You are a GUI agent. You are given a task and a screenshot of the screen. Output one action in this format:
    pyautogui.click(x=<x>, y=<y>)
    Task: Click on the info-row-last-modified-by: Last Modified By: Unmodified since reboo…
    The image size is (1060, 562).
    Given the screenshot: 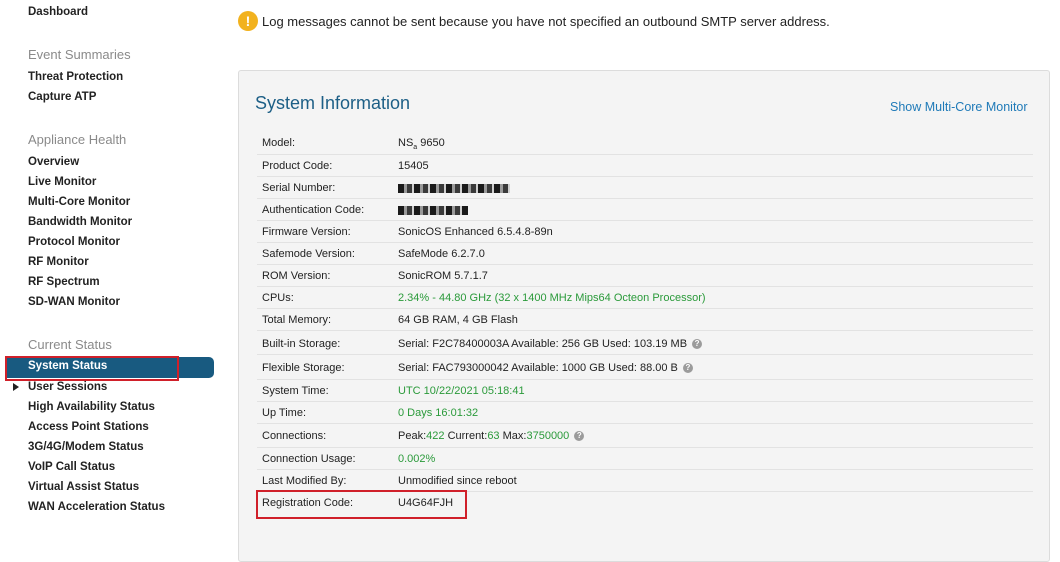 What is the action you would take?
    pyautogui.click(x=645, y=480)
    